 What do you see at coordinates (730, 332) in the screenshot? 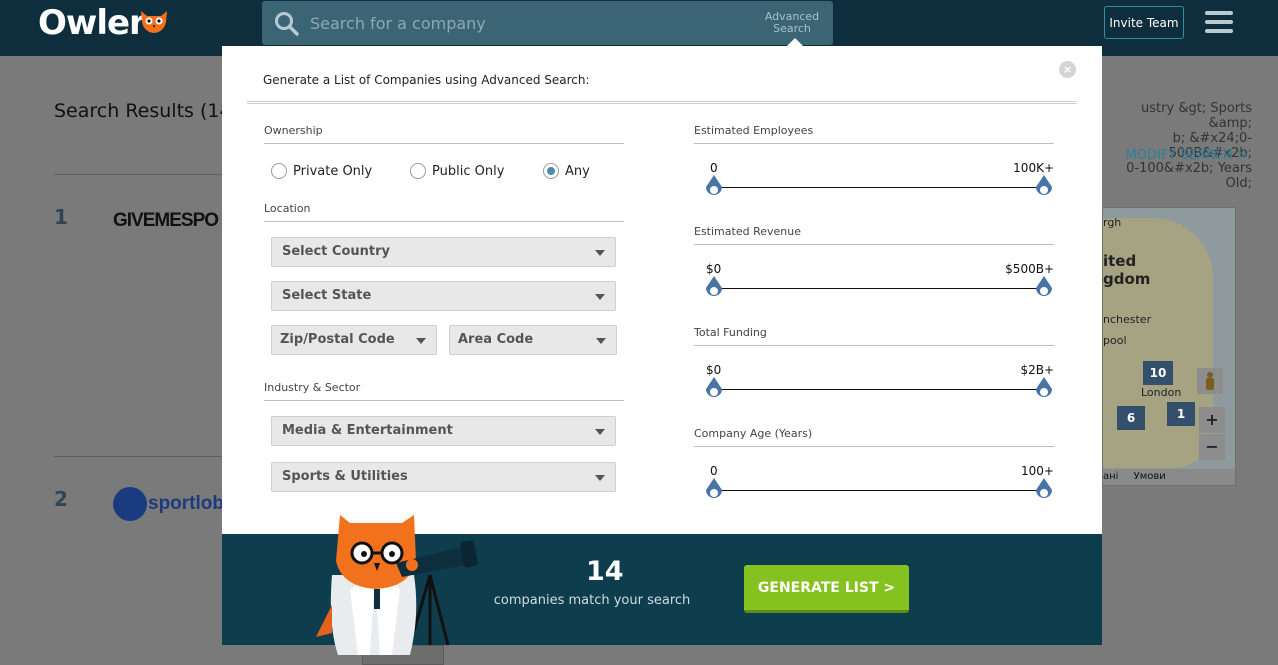
I see `funding-label: Total Funding` at bounding box center [730, 332].